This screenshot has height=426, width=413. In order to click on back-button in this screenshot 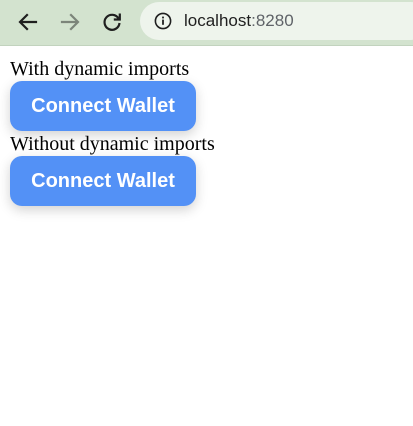, I will do `click(28, 22)`.